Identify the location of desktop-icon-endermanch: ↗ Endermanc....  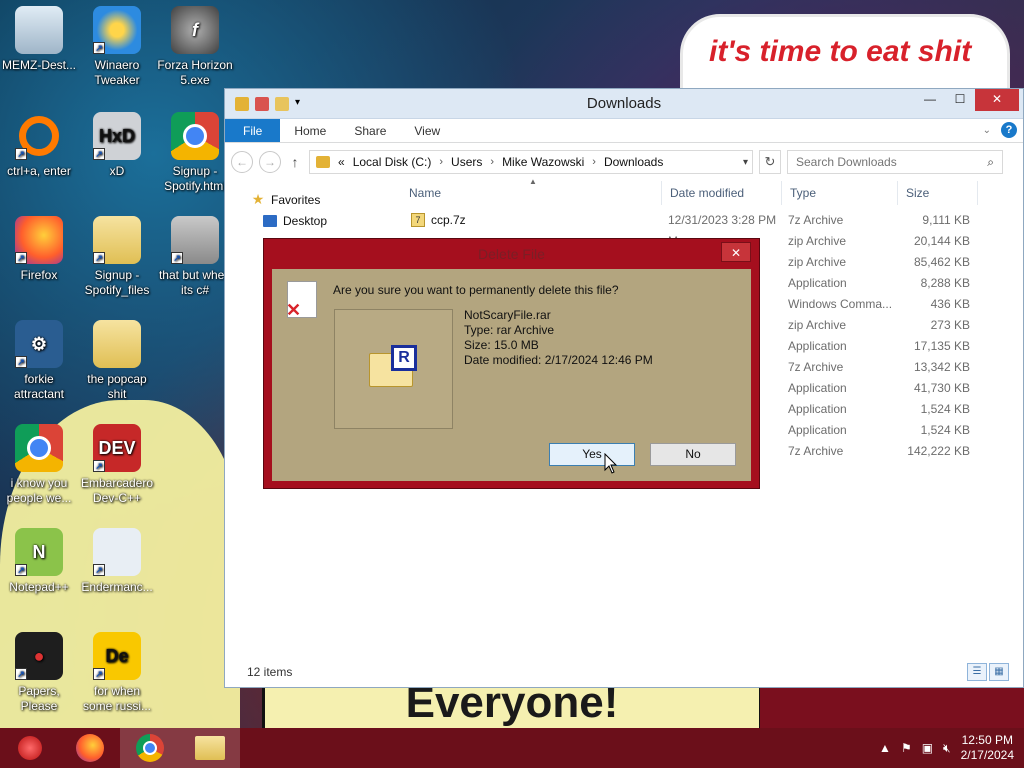
(117, 561).